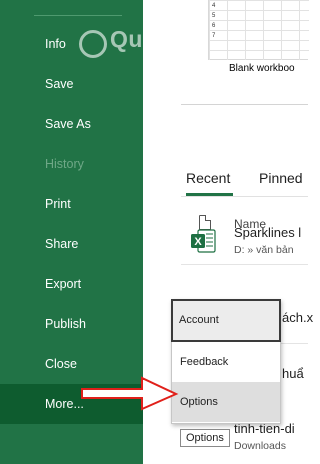 This screenshot has width=320, height=464. What do you see at coordinates (214, 26) in the screenshot?
I see `row-number: 6` at bounding box center [214, 26].